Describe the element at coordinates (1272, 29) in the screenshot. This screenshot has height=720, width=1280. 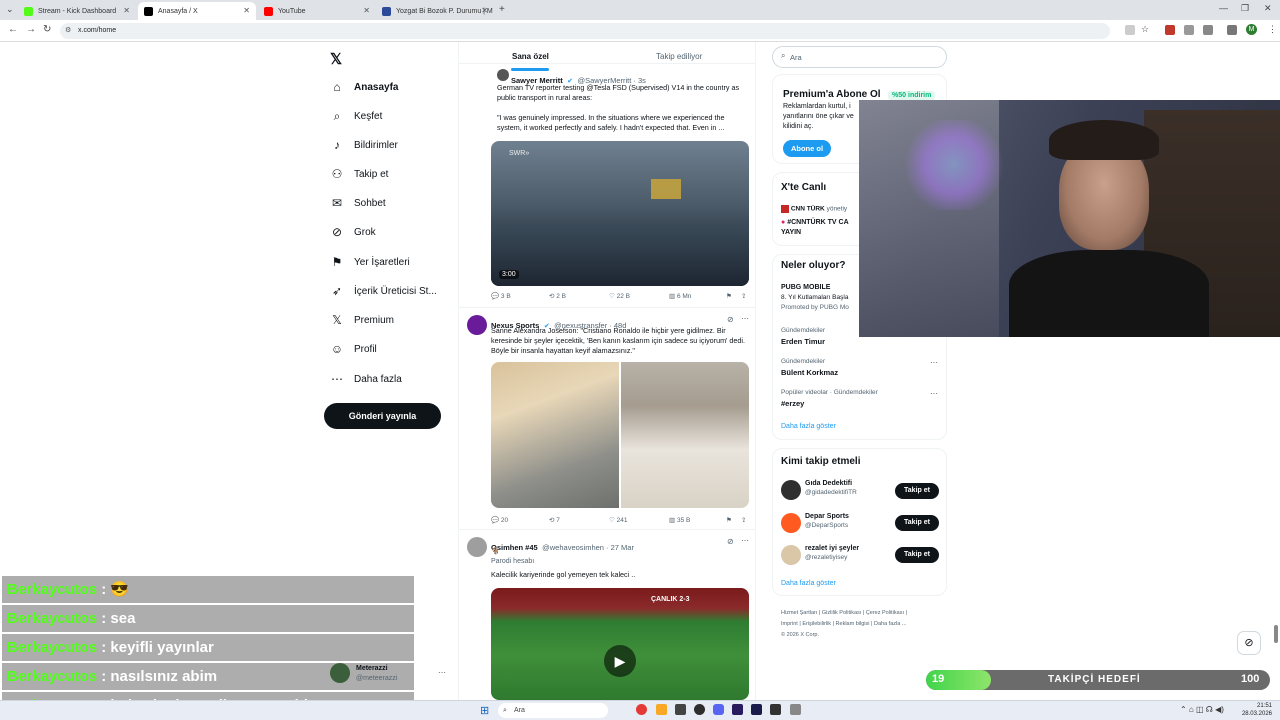
I see `menu-kebab-icon: ⋮` at that location.